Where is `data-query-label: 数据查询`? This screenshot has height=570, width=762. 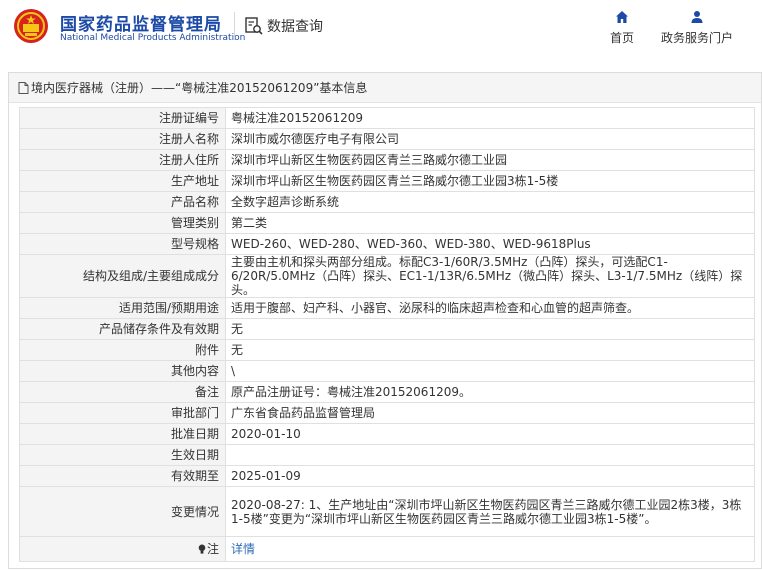
data-query-label: 数据查询 is located at coordinates (295, 27).